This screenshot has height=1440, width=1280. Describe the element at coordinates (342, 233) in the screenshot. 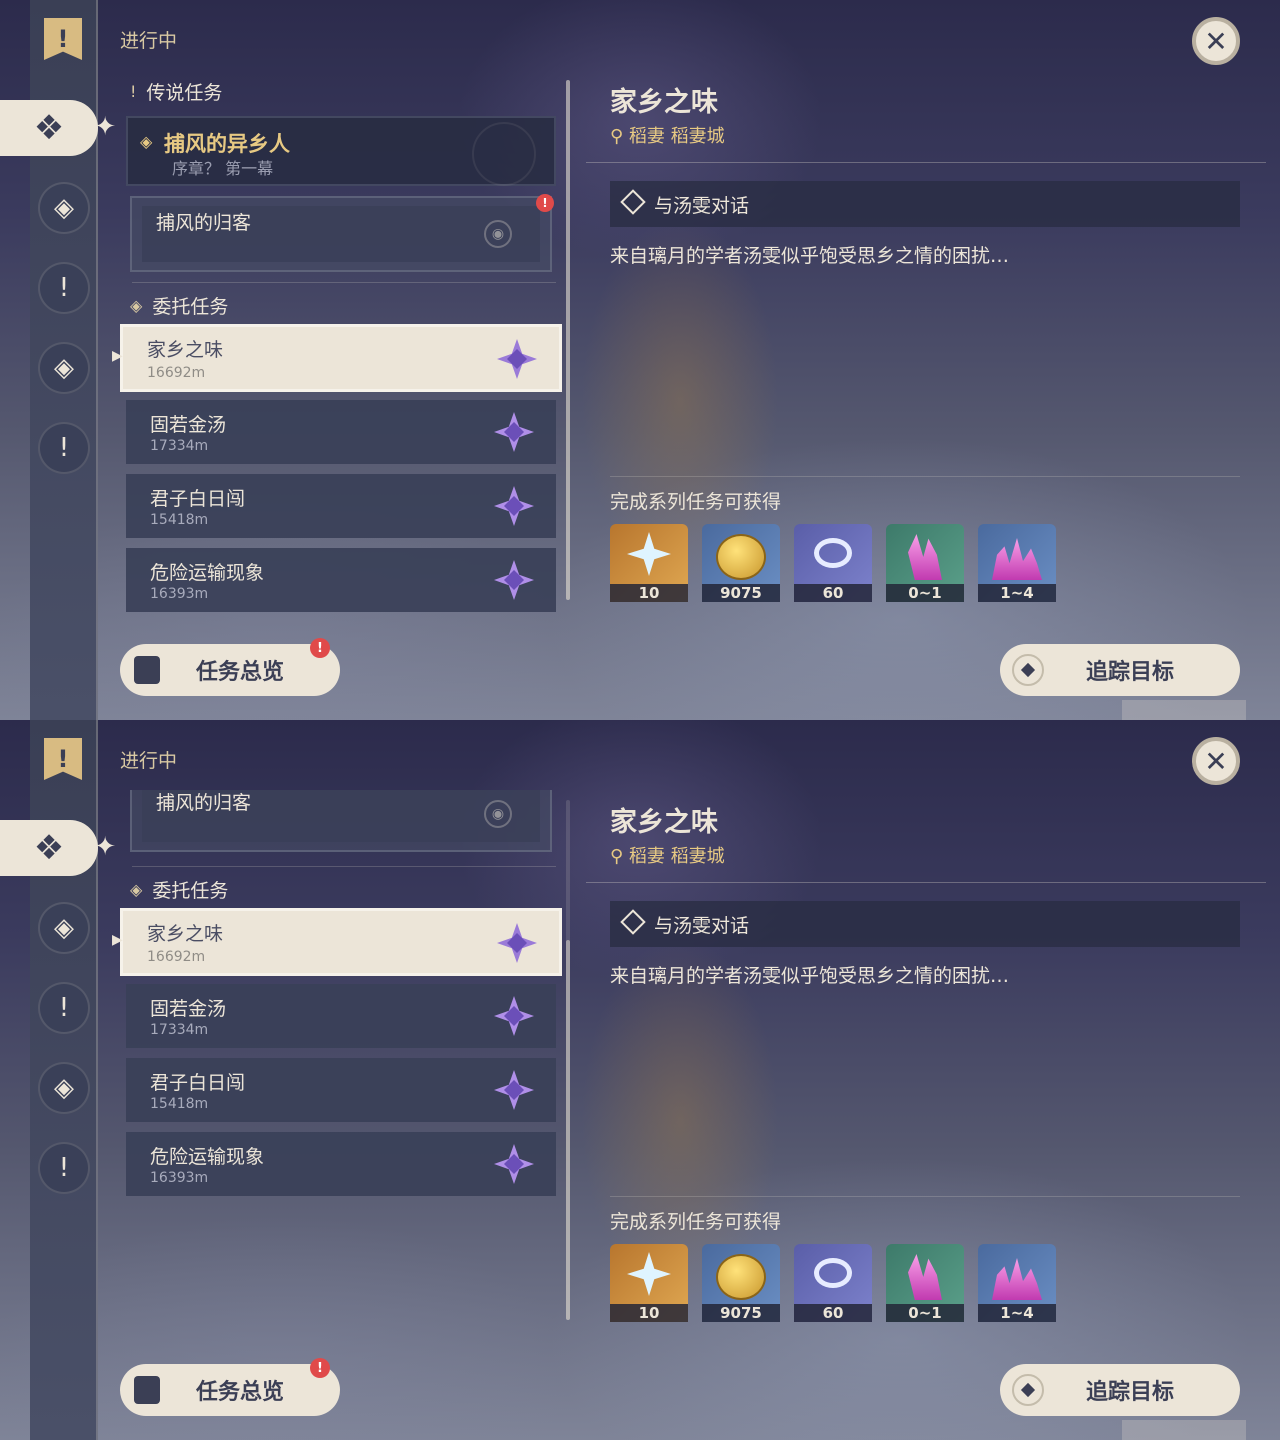

I see `sub-quest-card: 捕风的归客 ◉ !` at that location.